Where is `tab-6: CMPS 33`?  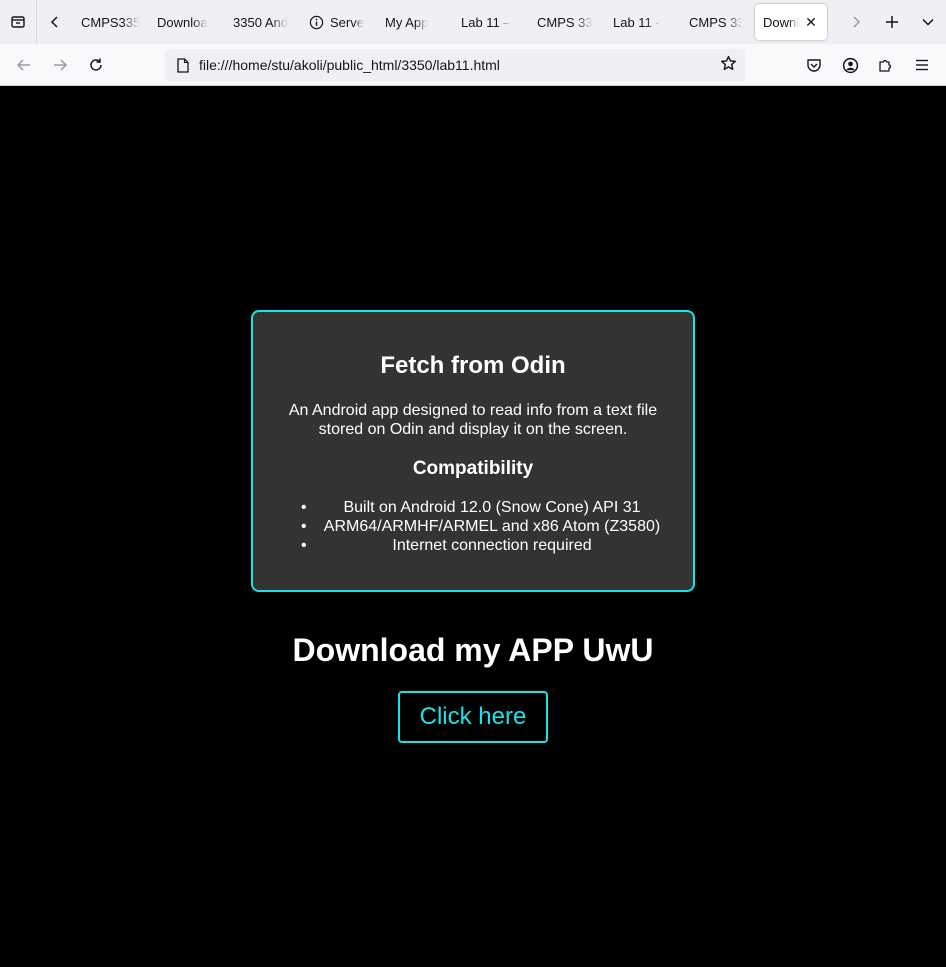 tab-6: CMPS 33 is located at coordinates (567, 22).